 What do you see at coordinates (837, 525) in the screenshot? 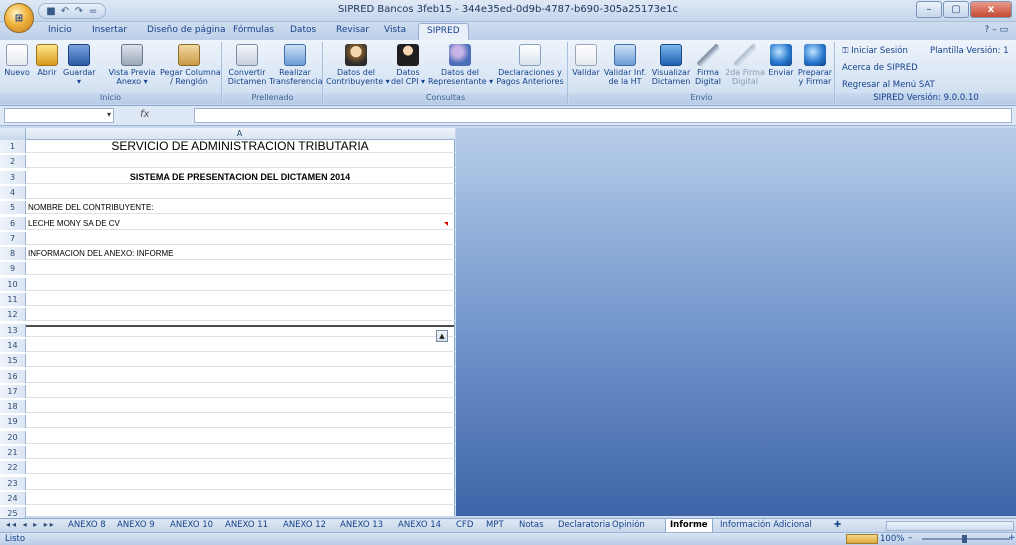
I see `insert-sheet-icon: ✚` at bounding box center [837, 525].